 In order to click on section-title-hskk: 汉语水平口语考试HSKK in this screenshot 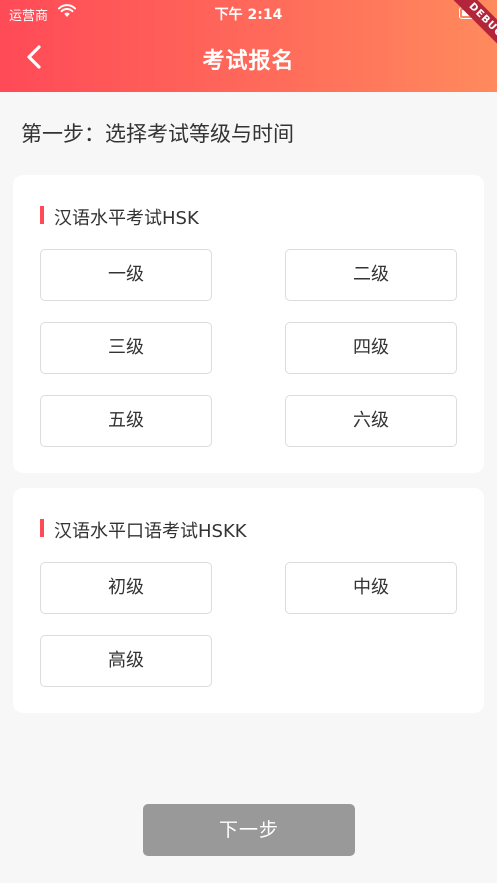, I will do `click(150, 531)`.